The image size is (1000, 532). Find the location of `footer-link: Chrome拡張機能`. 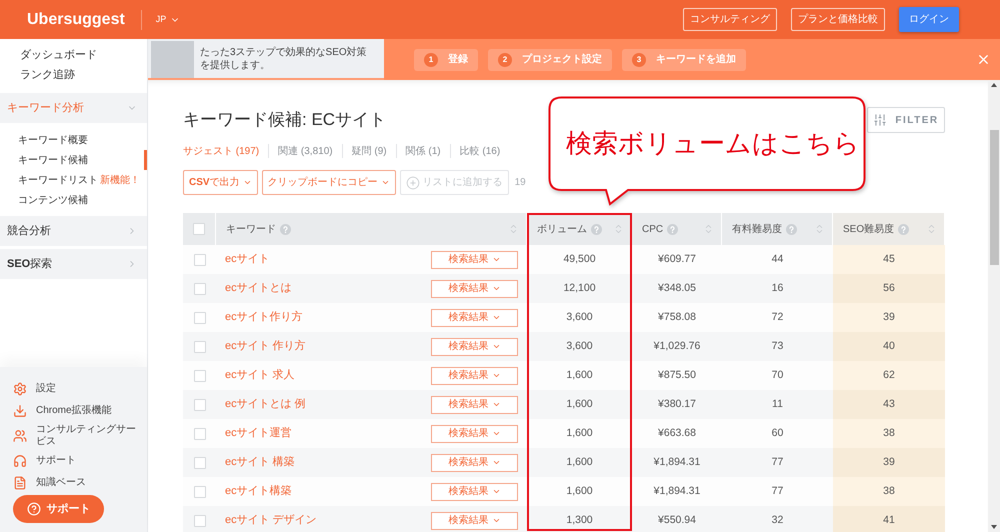

footer-link: Chrome拡張機能 is located at coordinates (76, 411).